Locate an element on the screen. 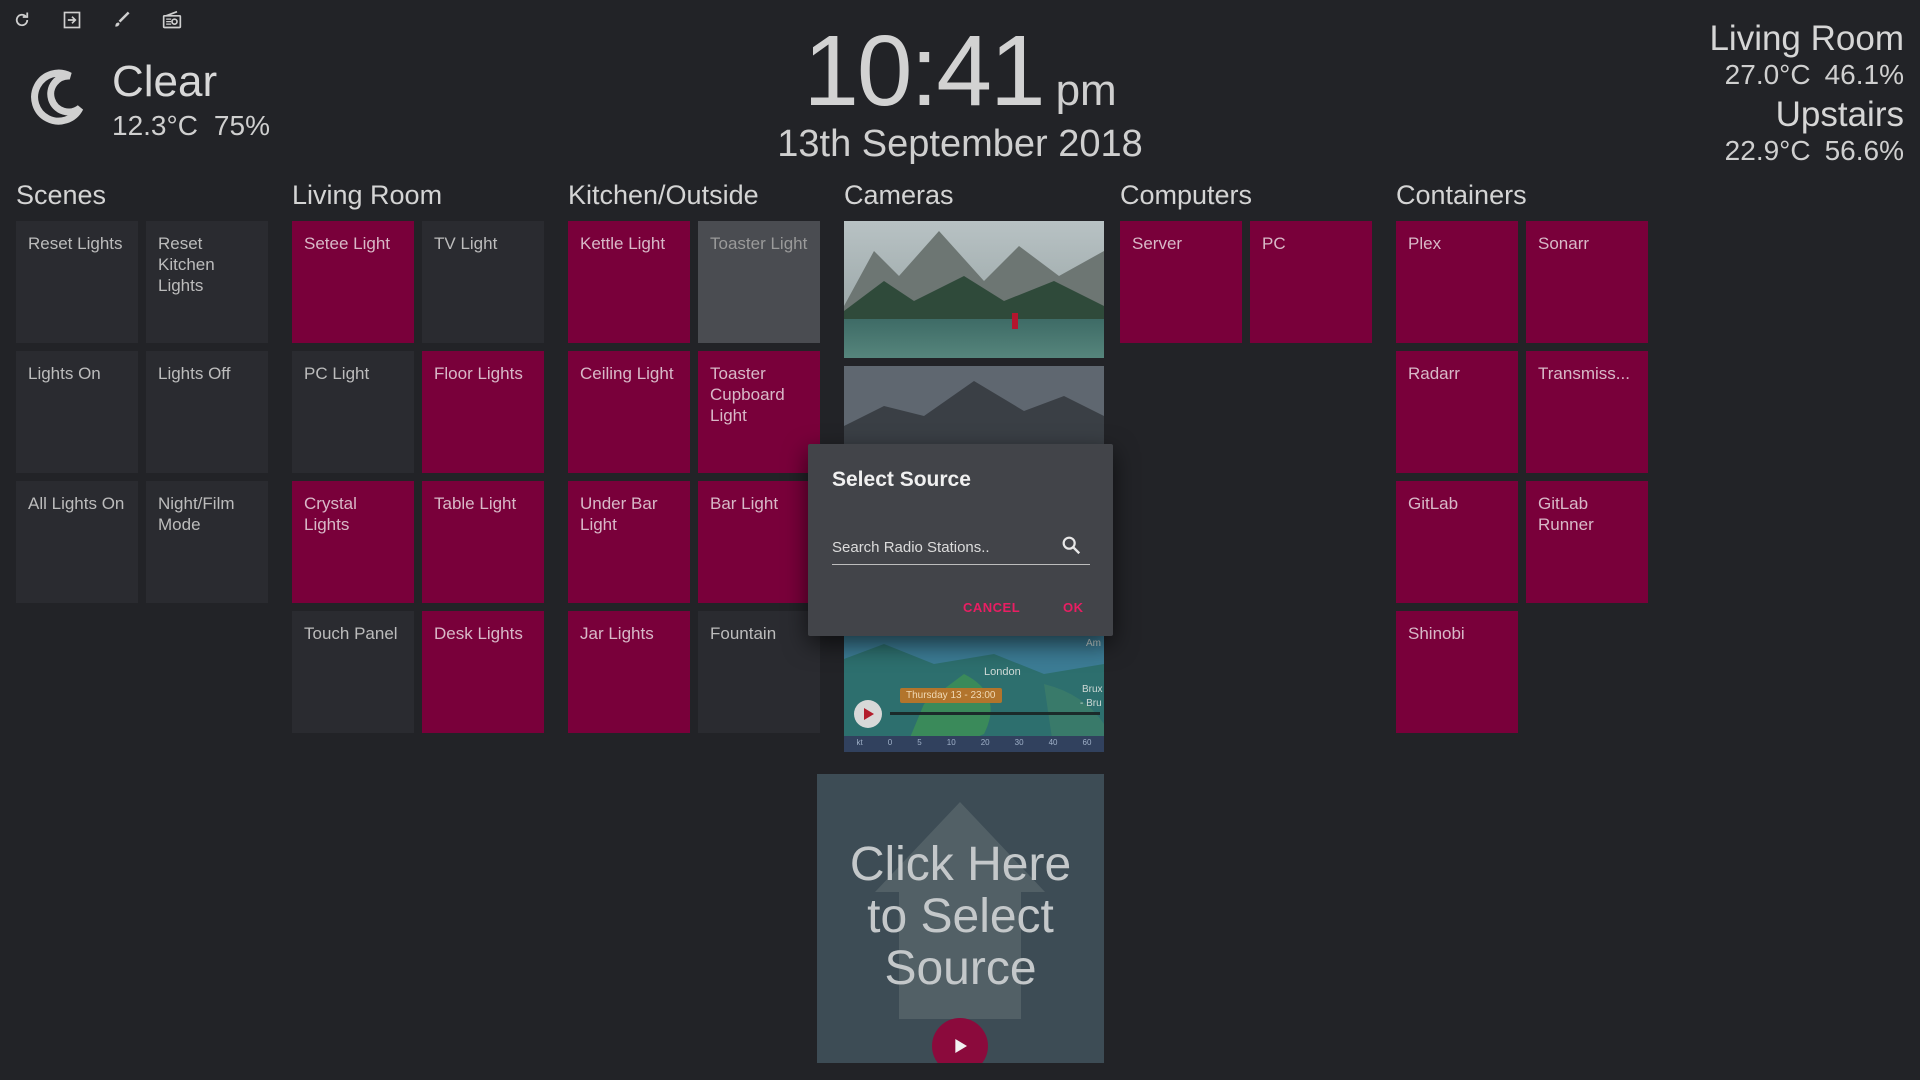 This screenshot has width=1920, height=1080. tile-gitlab: GitLab is located at coordinates (1457, 542).